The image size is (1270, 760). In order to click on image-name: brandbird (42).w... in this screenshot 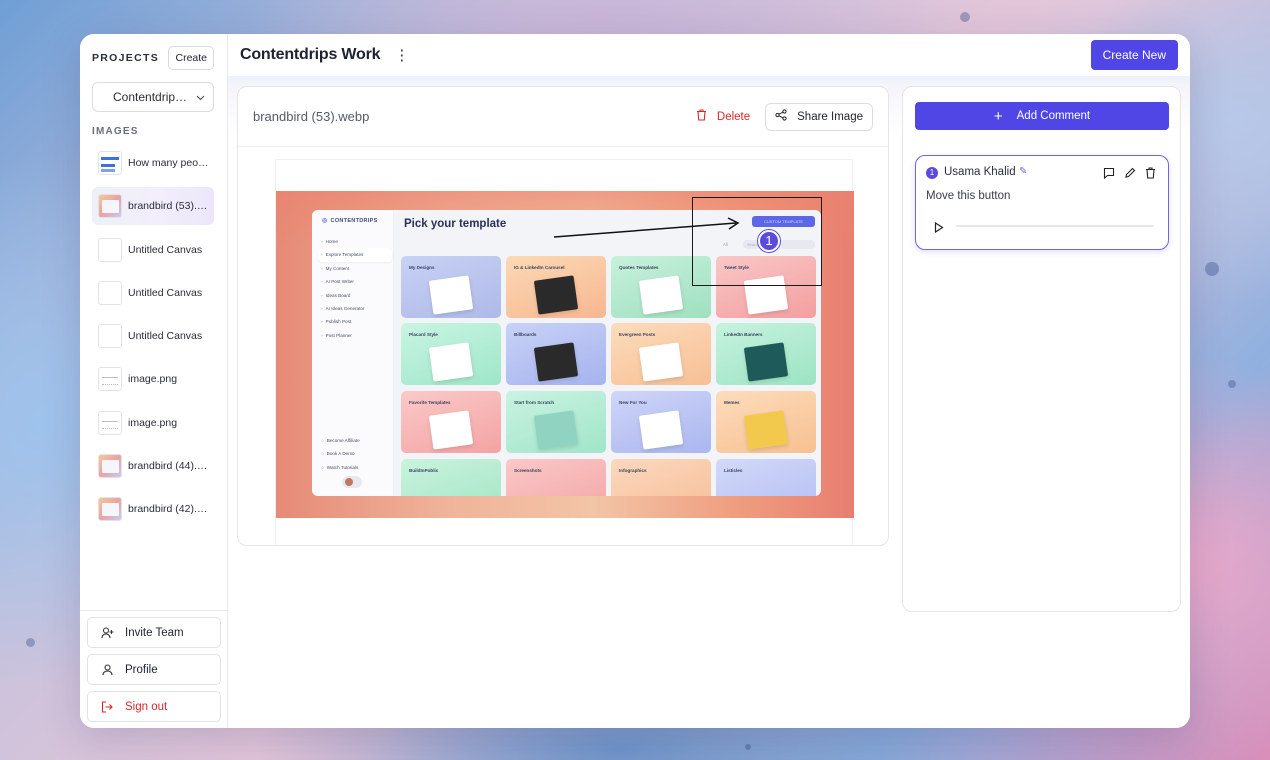, I will do `click(169, 509)`.